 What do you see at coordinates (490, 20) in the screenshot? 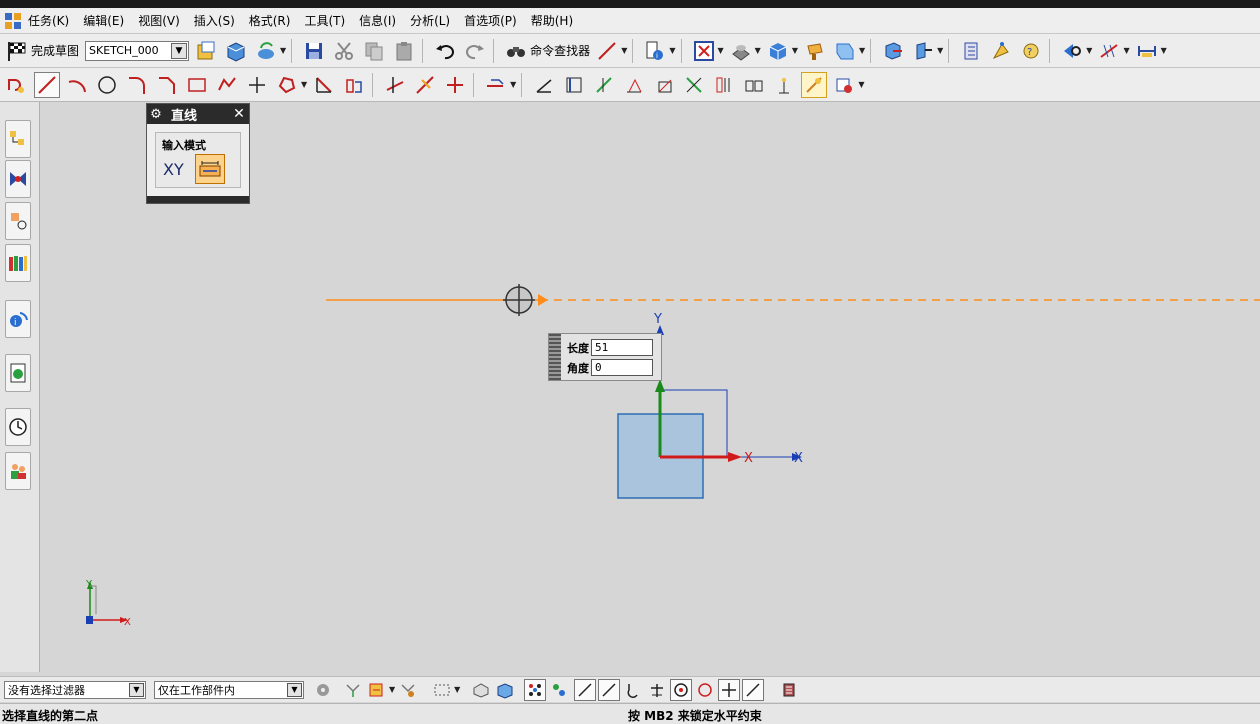
I see `menu-preferences: 首选项(P)` at bounding box center [490, 20].